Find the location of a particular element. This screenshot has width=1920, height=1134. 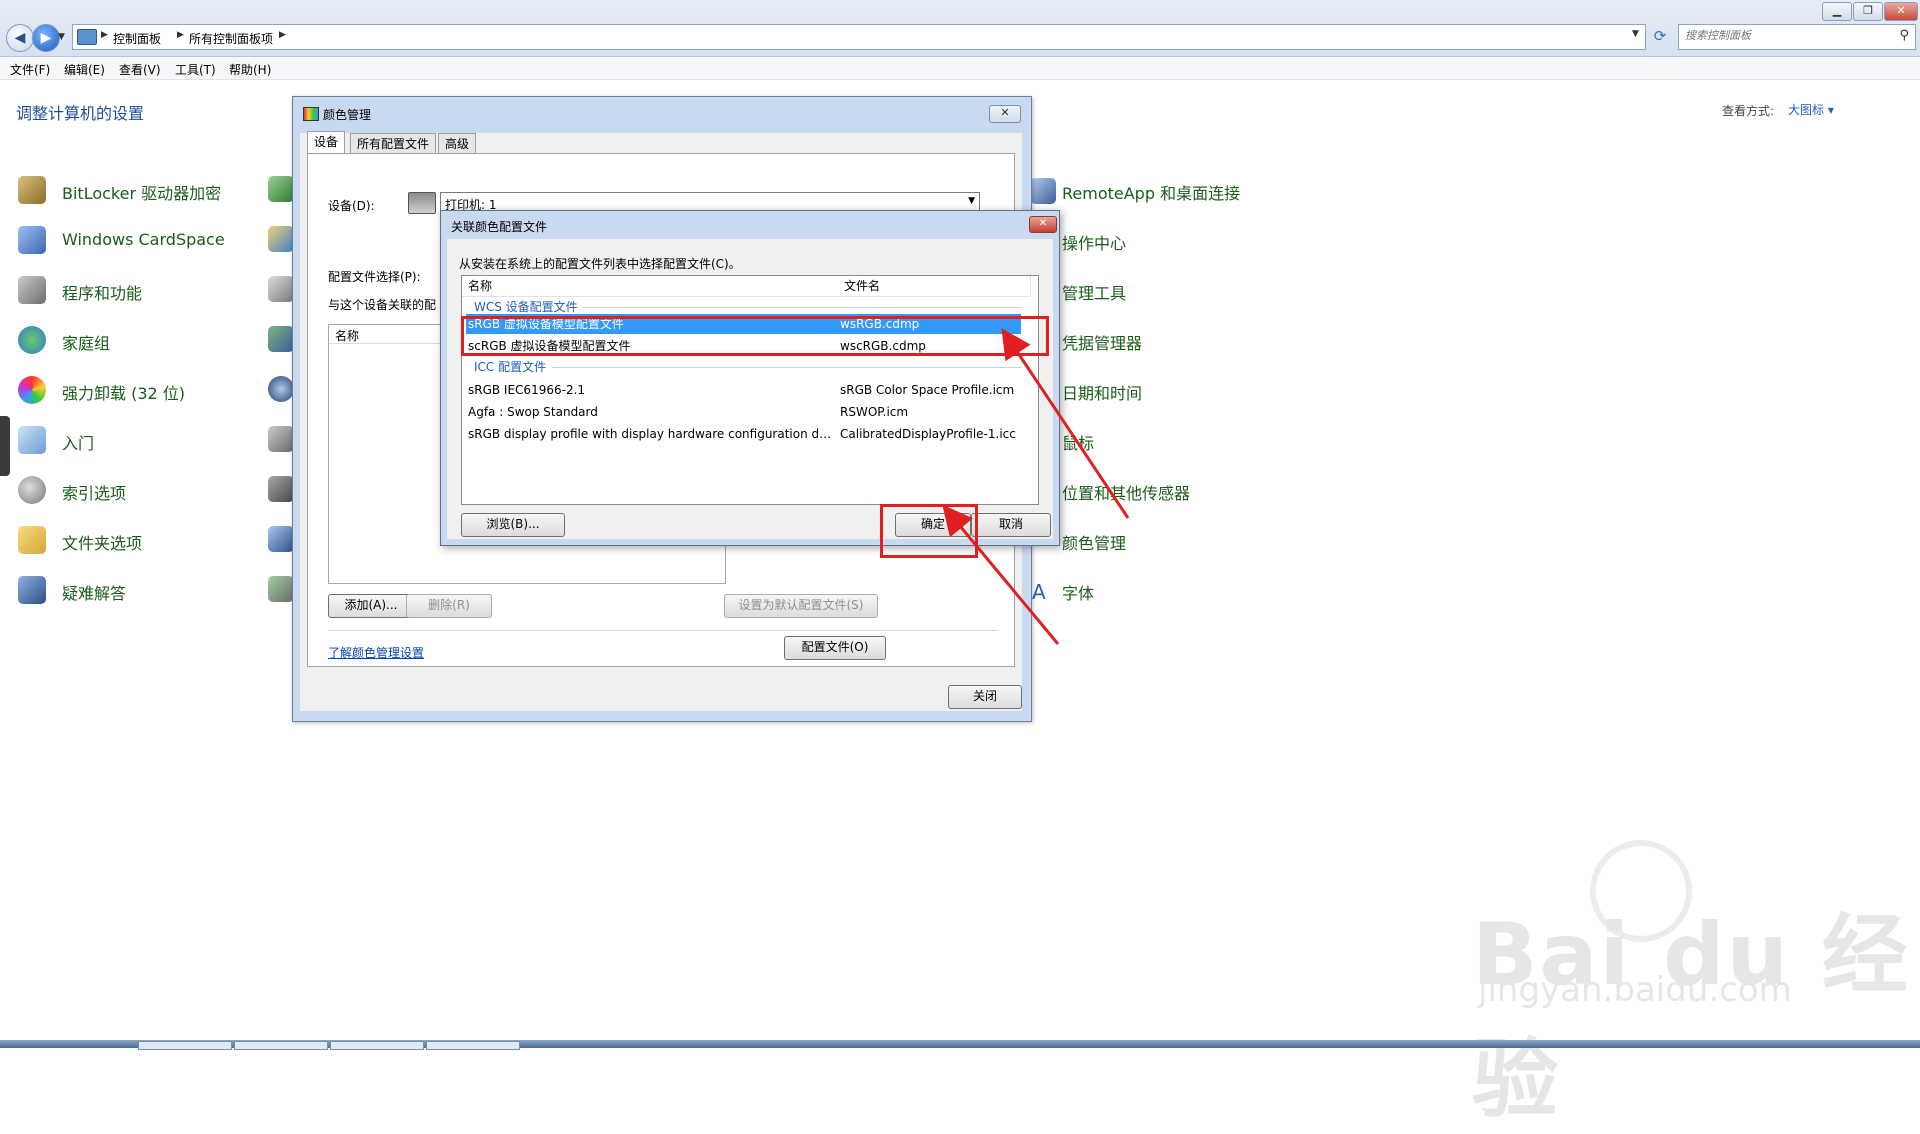

annotation-highlight-srgb is located at coordinates (755, 336).